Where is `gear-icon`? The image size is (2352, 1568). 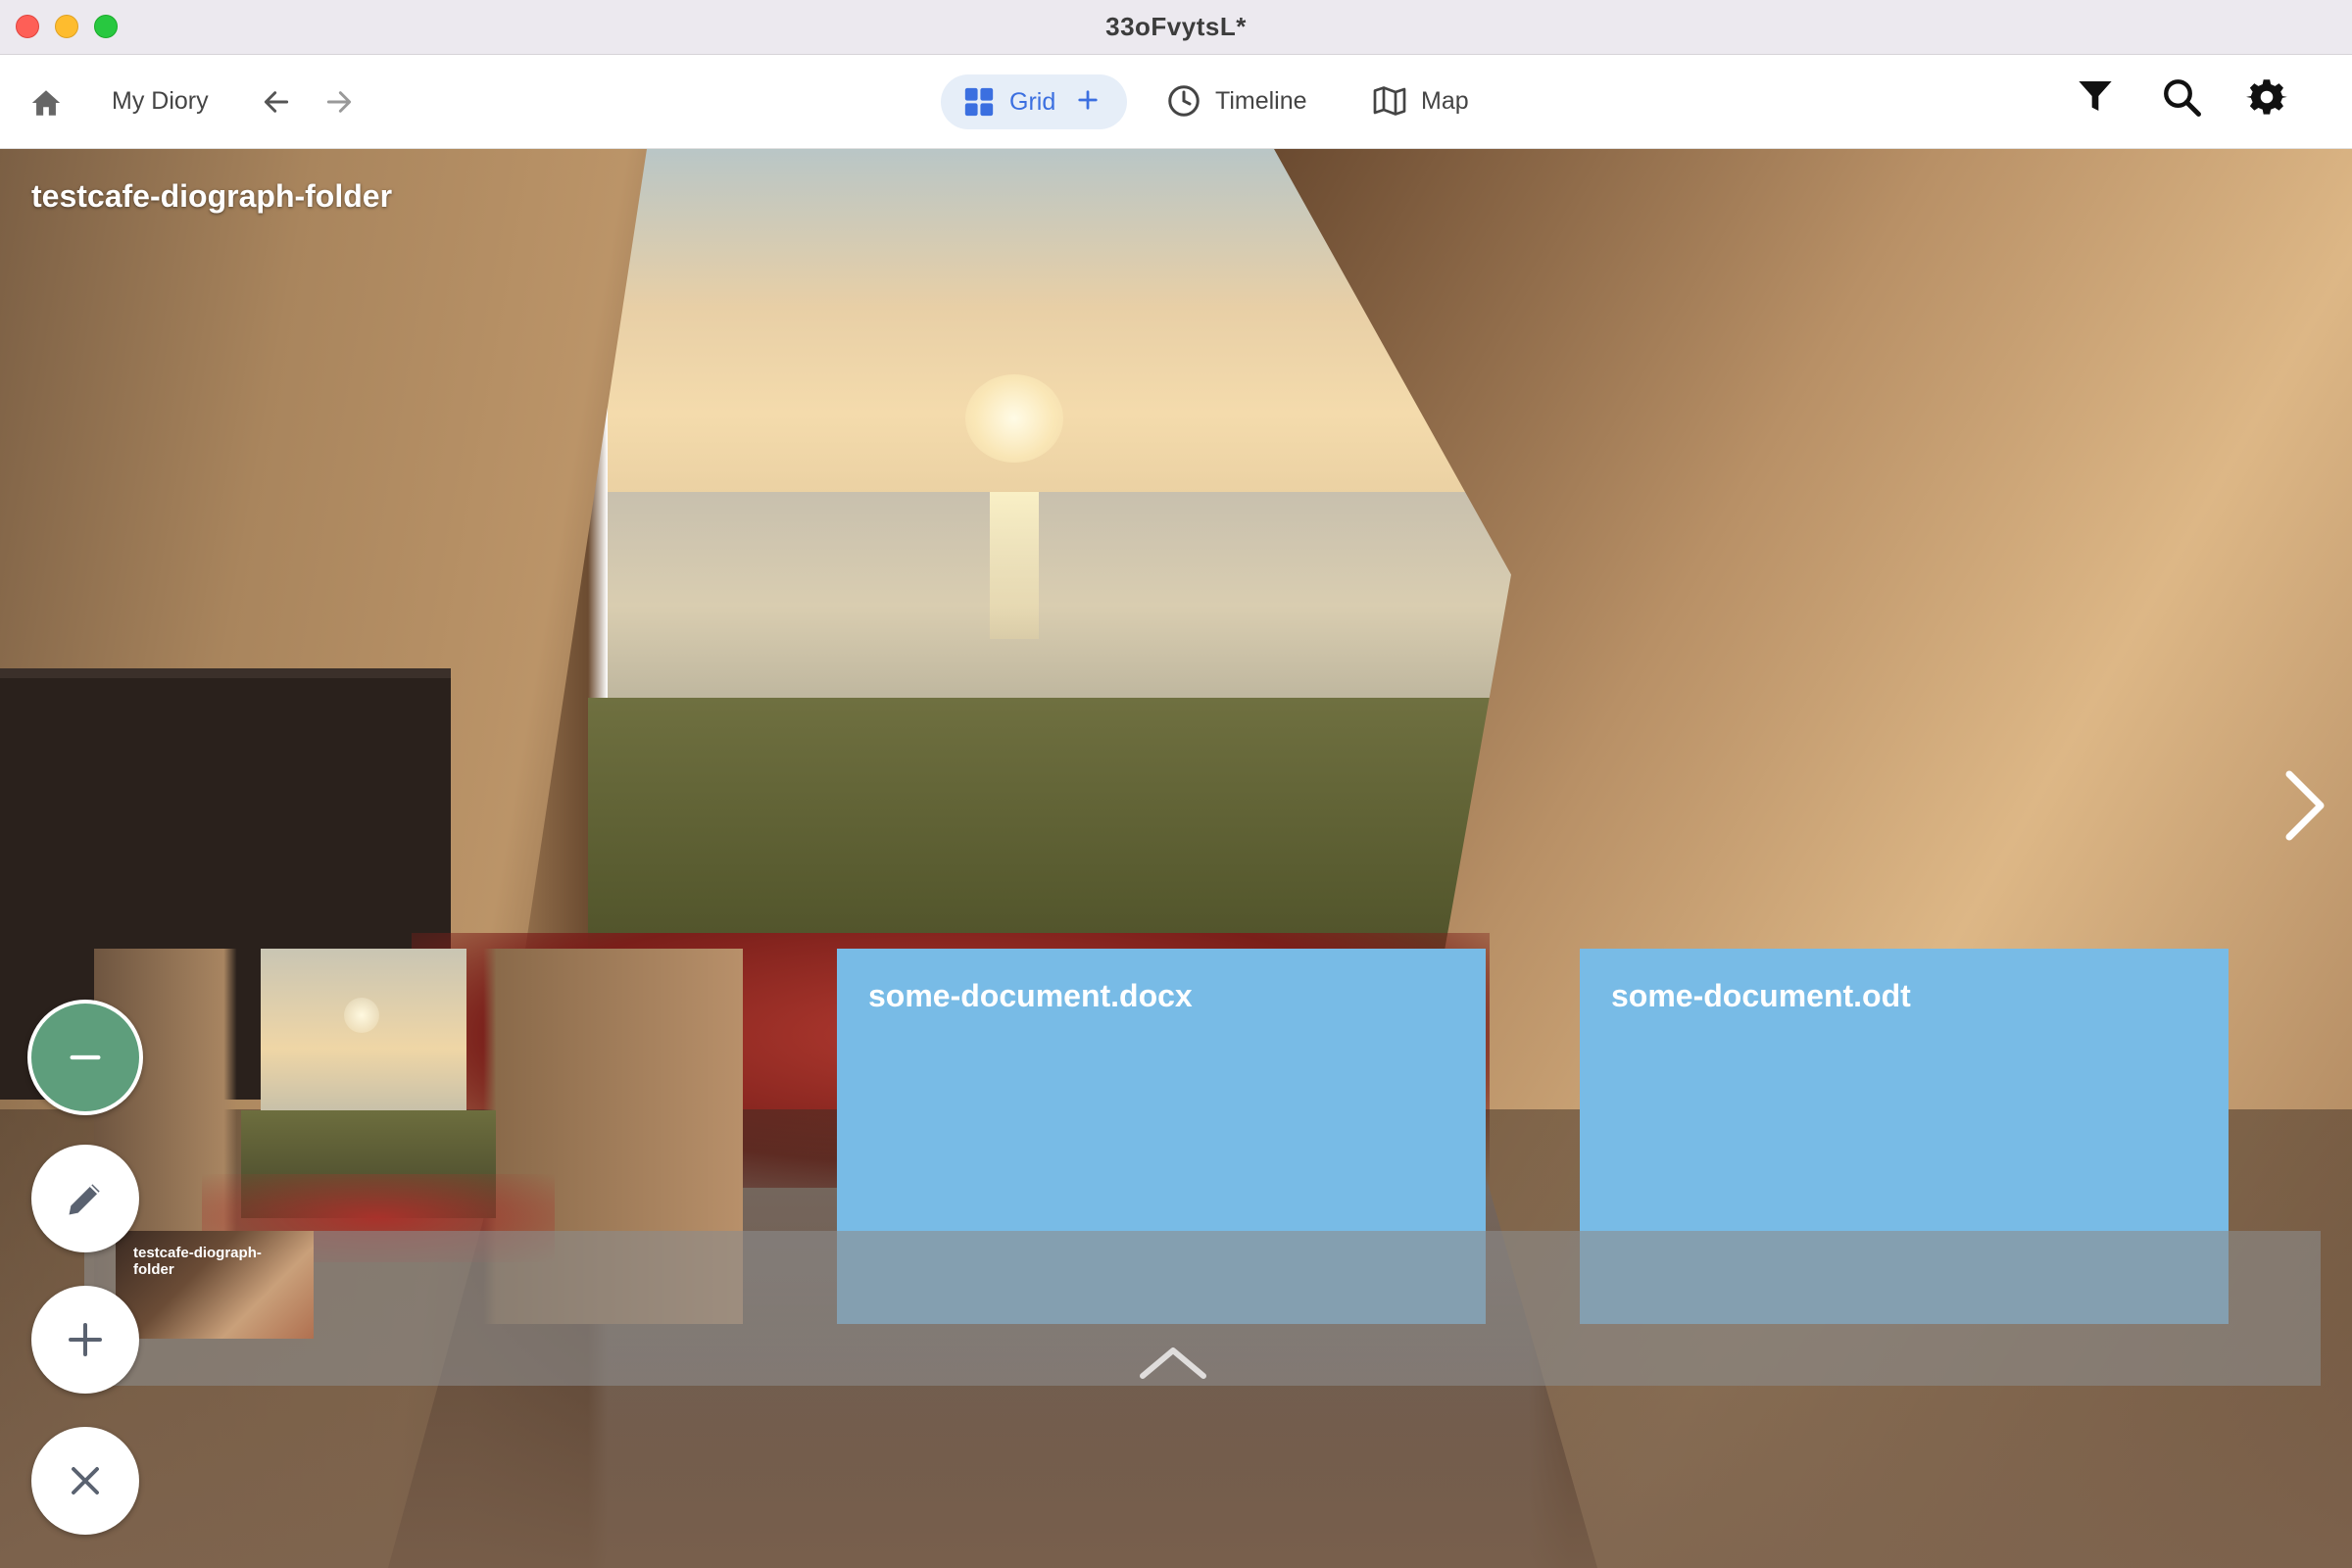 gear-icon is located at coordinates (2266, 97).